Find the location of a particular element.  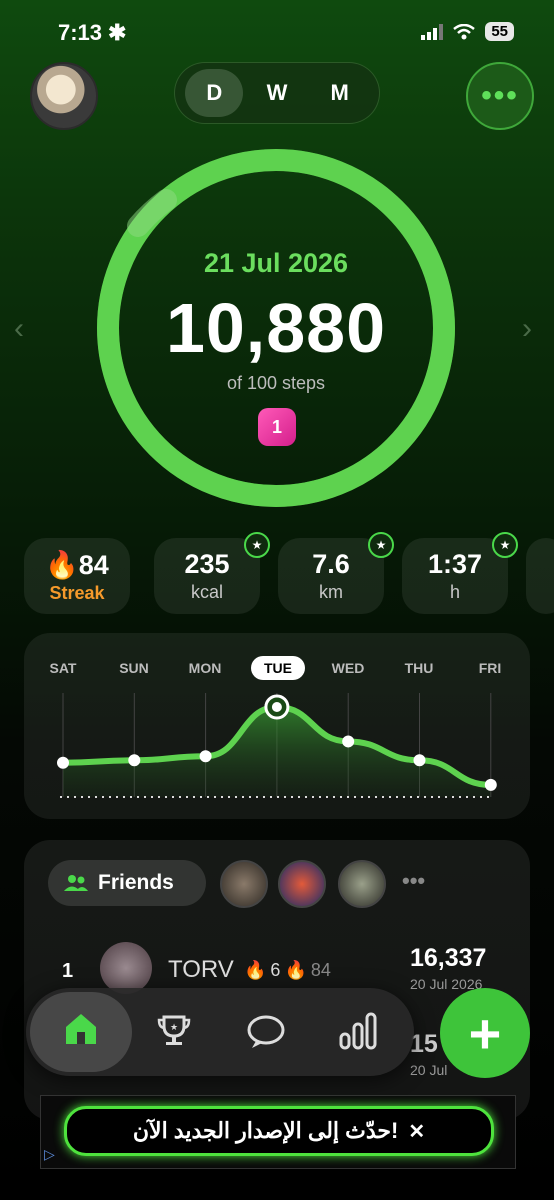

battery-indicator: 55 is located at coordinates (499, 31).